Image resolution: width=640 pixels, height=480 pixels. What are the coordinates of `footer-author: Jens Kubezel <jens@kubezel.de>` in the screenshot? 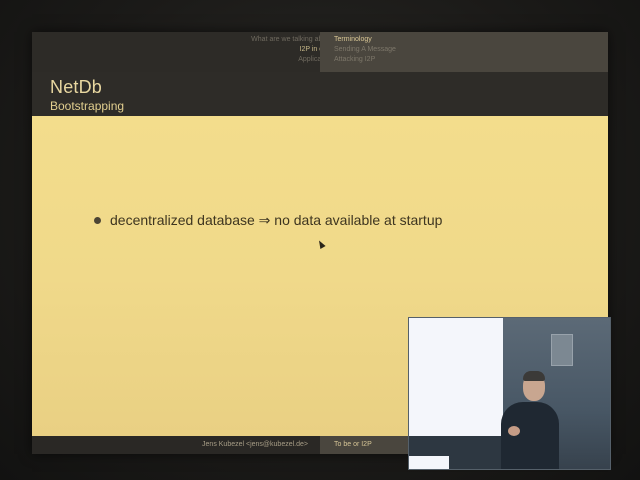 It's located at (255, 444).